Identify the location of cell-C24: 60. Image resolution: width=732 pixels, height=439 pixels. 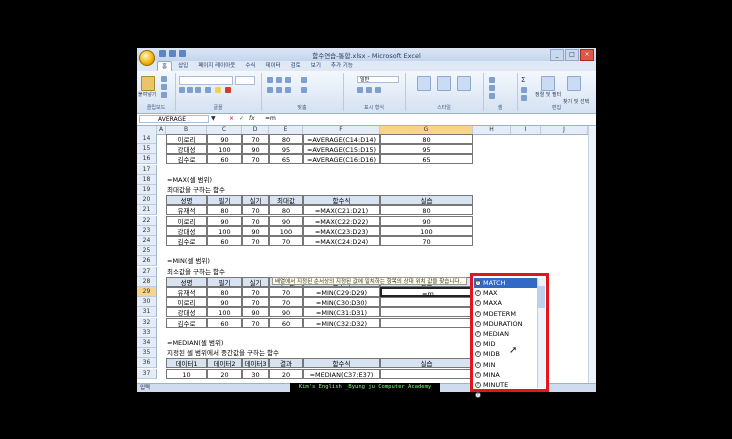
(224, 241).